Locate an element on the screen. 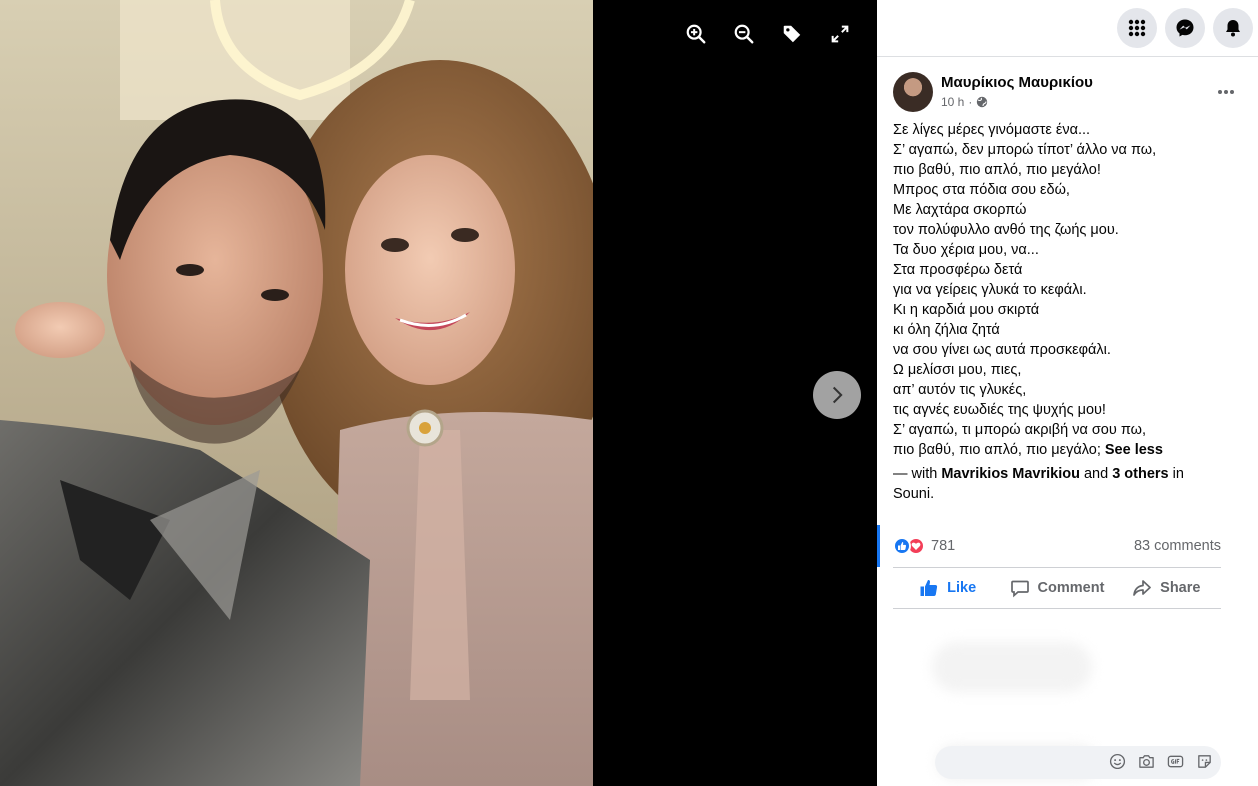 The height and width of the screenshot is (786, 1258). composer-icons is located at coordinates (1161, 761).